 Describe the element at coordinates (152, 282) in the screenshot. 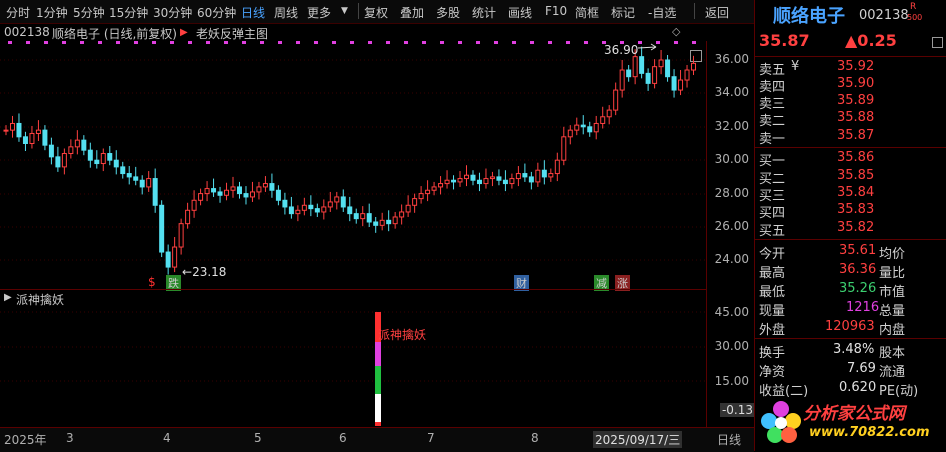

I see `dividend-marker: $` at that location.